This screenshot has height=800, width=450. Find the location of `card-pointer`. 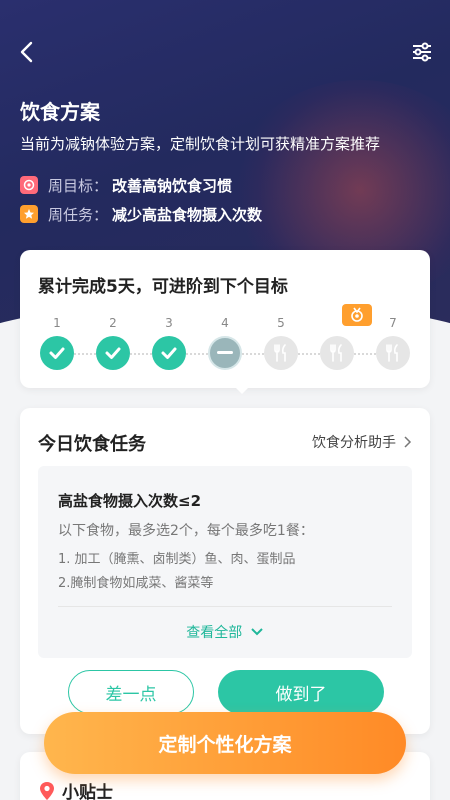

card-pointer is located at coordinates (242, 390).